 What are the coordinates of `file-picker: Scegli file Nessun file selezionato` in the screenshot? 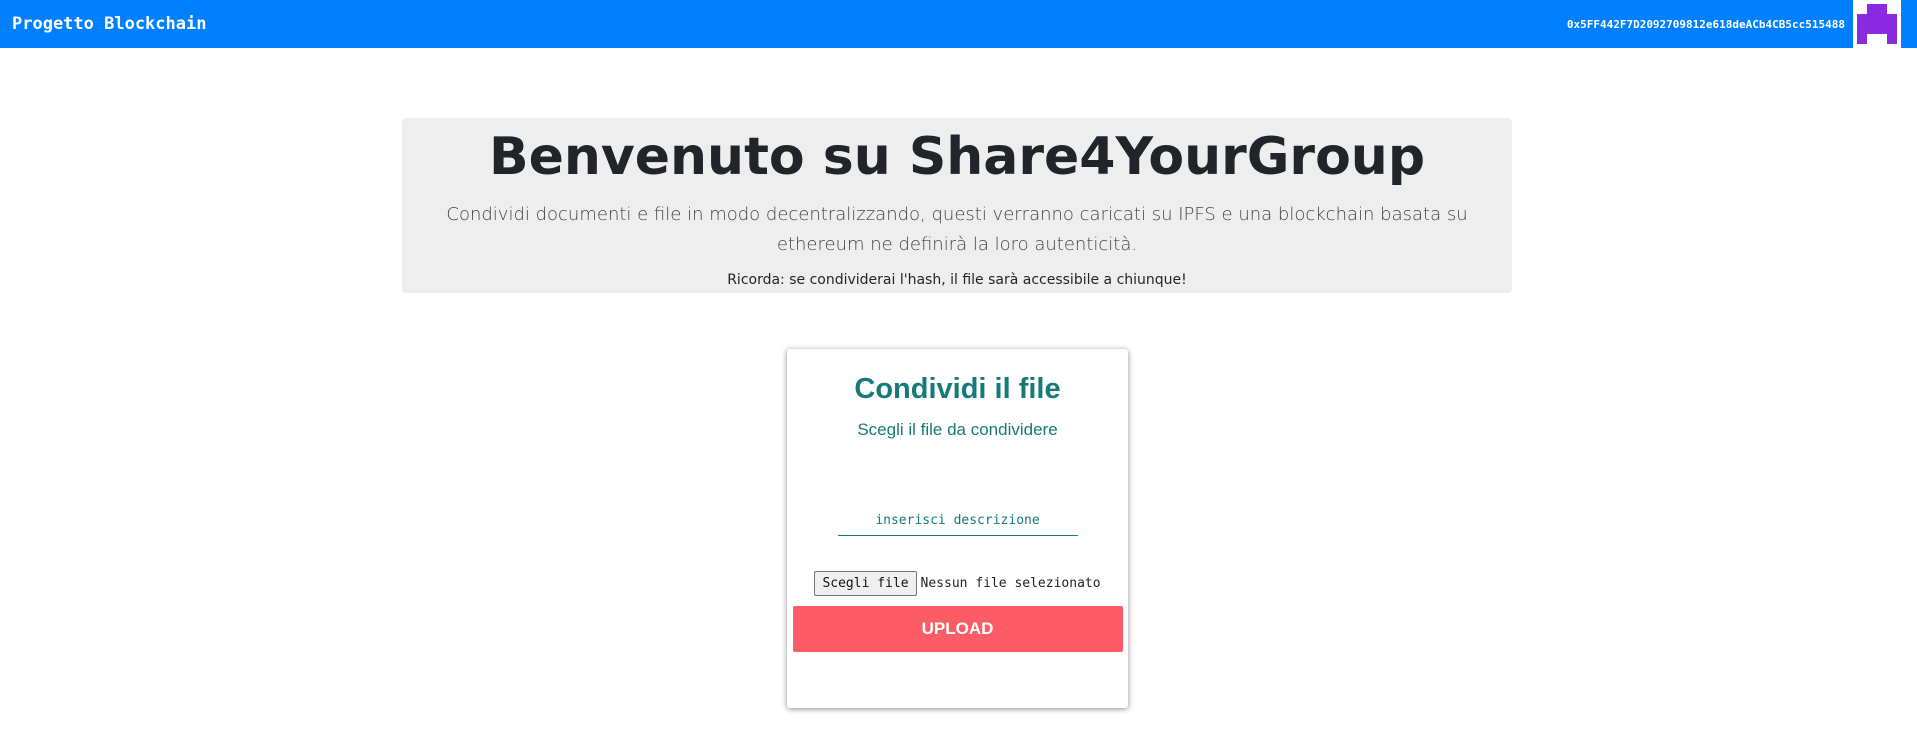 It's located at (957, 583).